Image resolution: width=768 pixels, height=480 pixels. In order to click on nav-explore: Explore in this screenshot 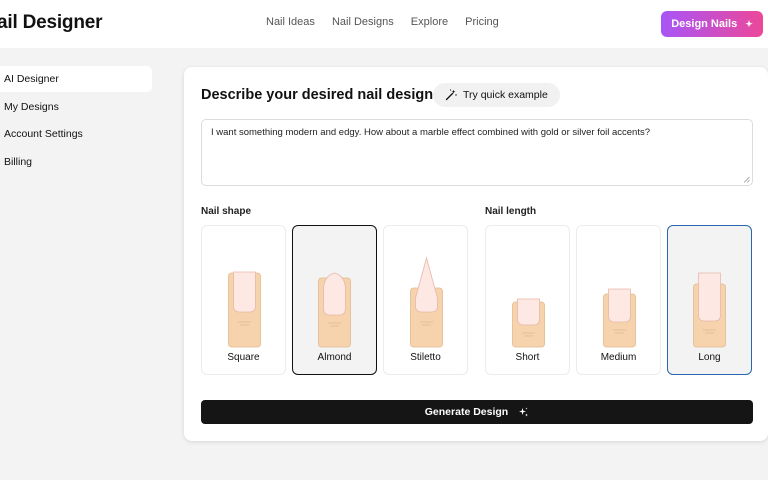, I will do `click(429, 22)`.